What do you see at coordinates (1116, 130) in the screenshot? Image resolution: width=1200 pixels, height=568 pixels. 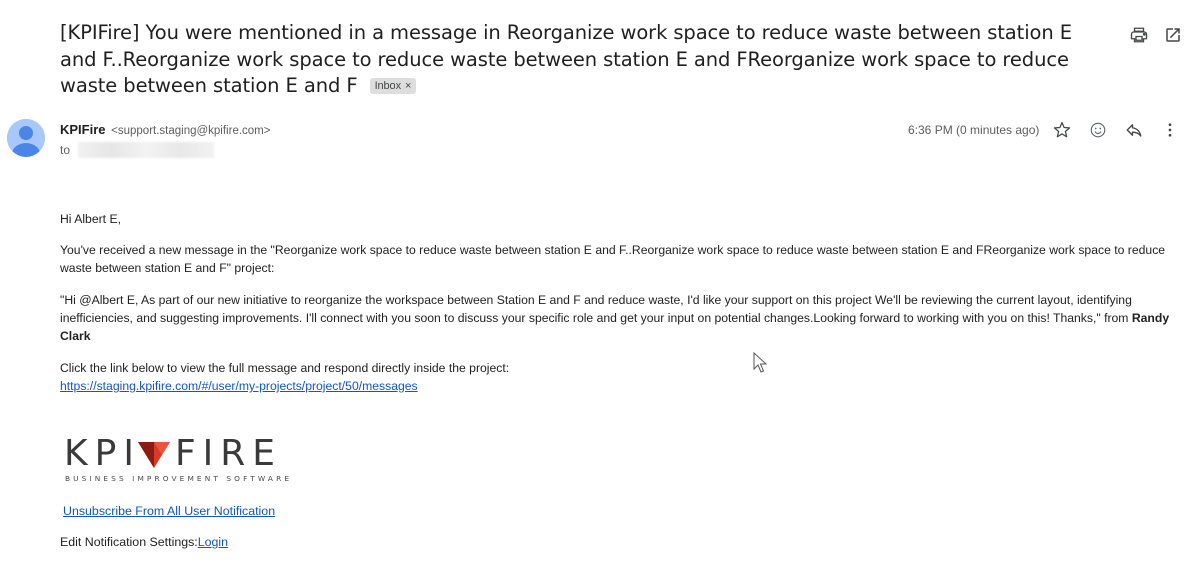 I see `message-actions` at bounding box center [1116, 130].